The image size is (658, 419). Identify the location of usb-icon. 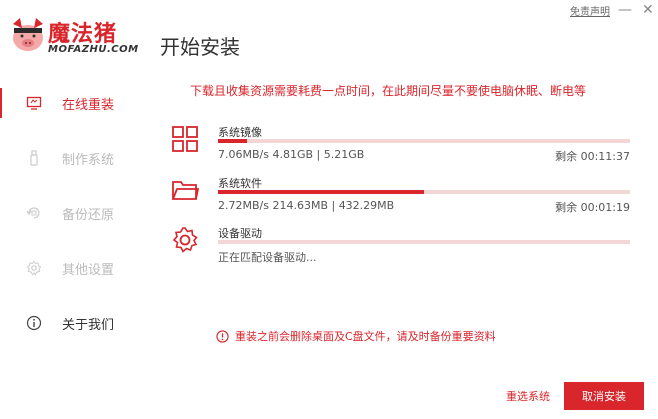
(34, 158).